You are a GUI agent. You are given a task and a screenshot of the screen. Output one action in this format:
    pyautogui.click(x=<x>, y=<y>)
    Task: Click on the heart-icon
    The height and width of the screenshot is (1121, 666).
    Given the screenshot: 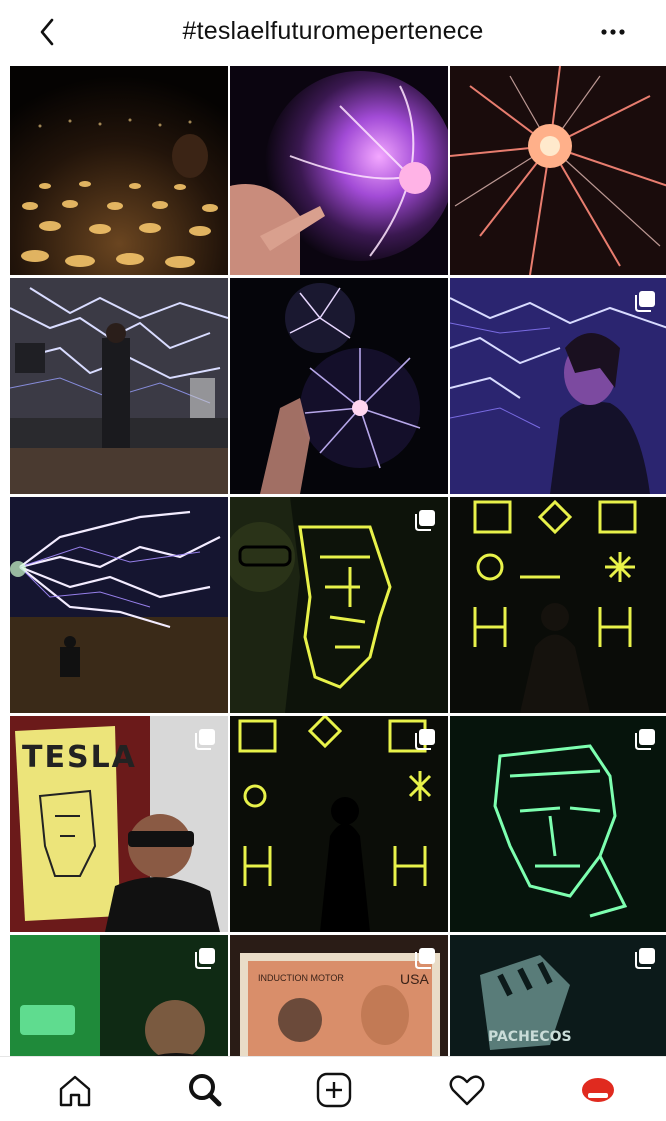 What is the action you would take?
    pyautogui.click(x=467, y=1090)
    